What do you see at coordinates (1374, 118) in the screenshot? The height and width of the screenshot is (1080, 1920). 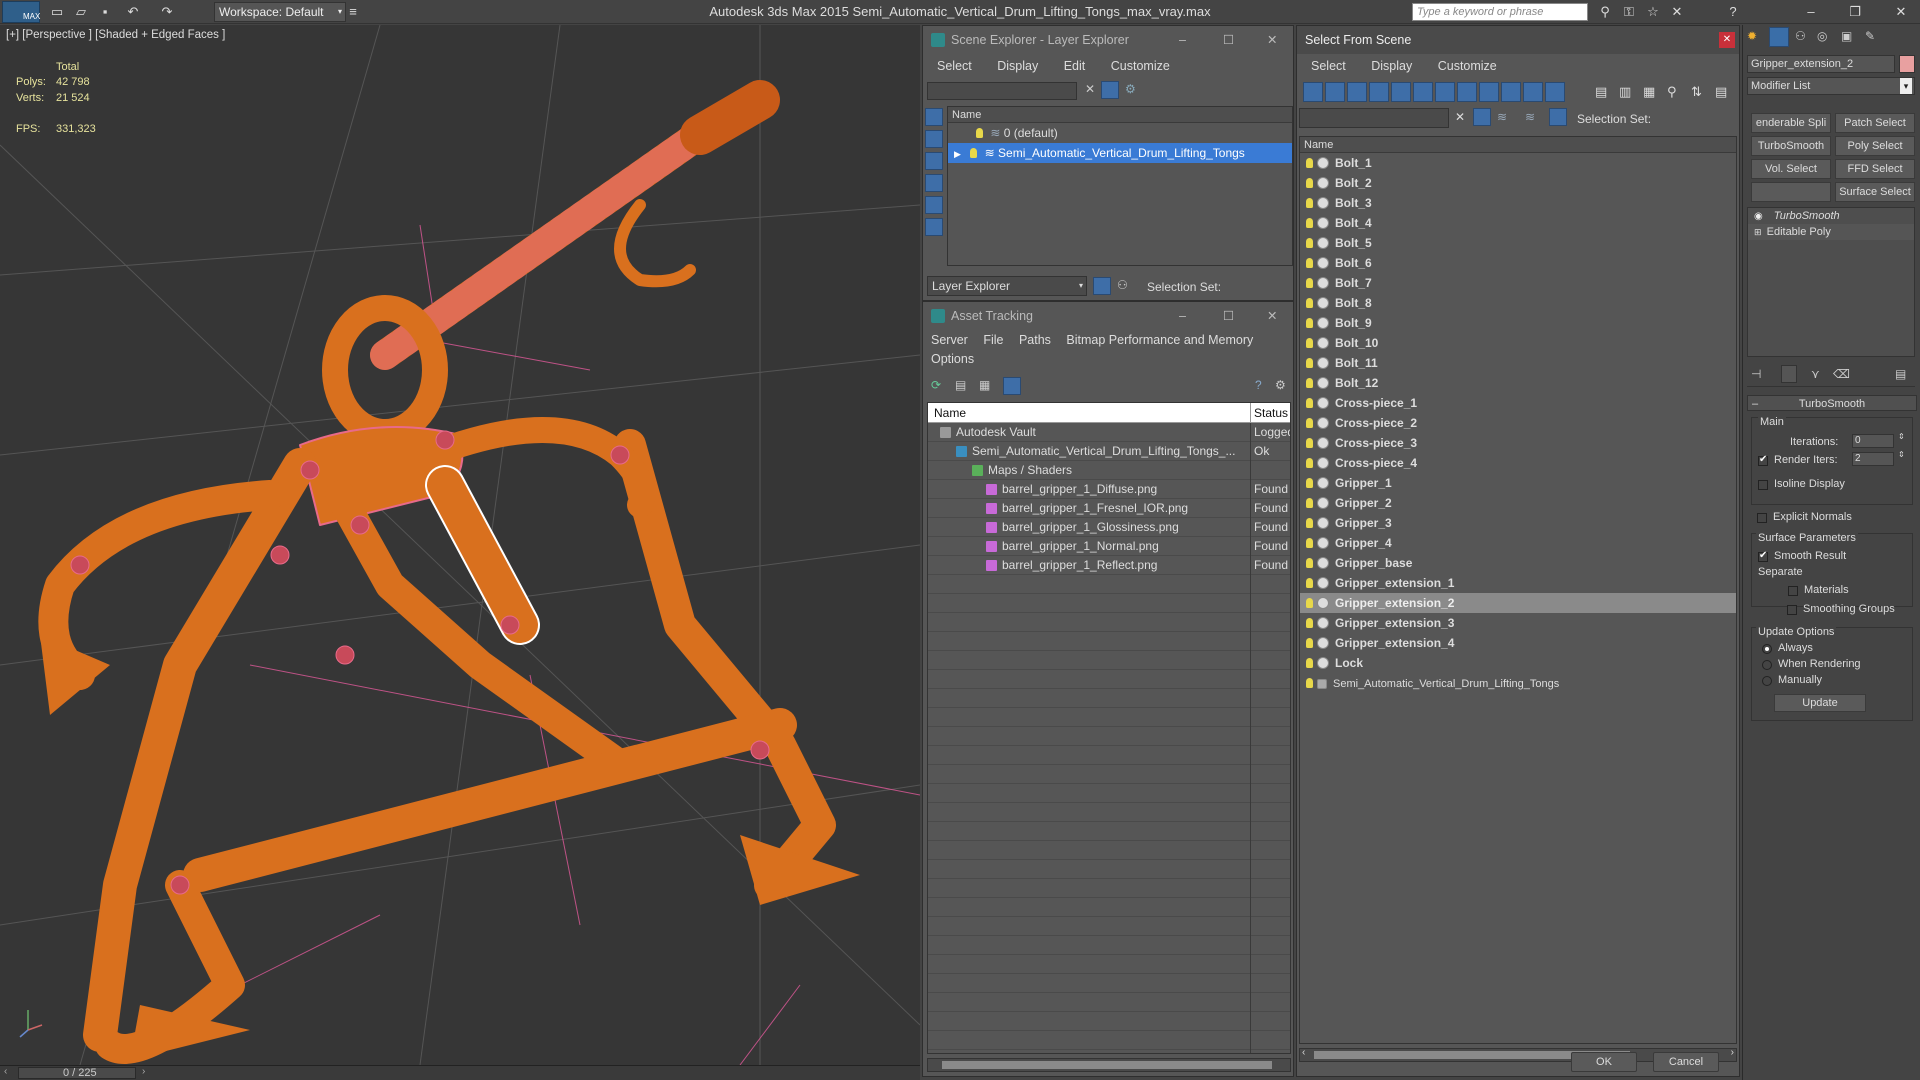 I see `select-filter-input` at bounding box center [1374, 118].